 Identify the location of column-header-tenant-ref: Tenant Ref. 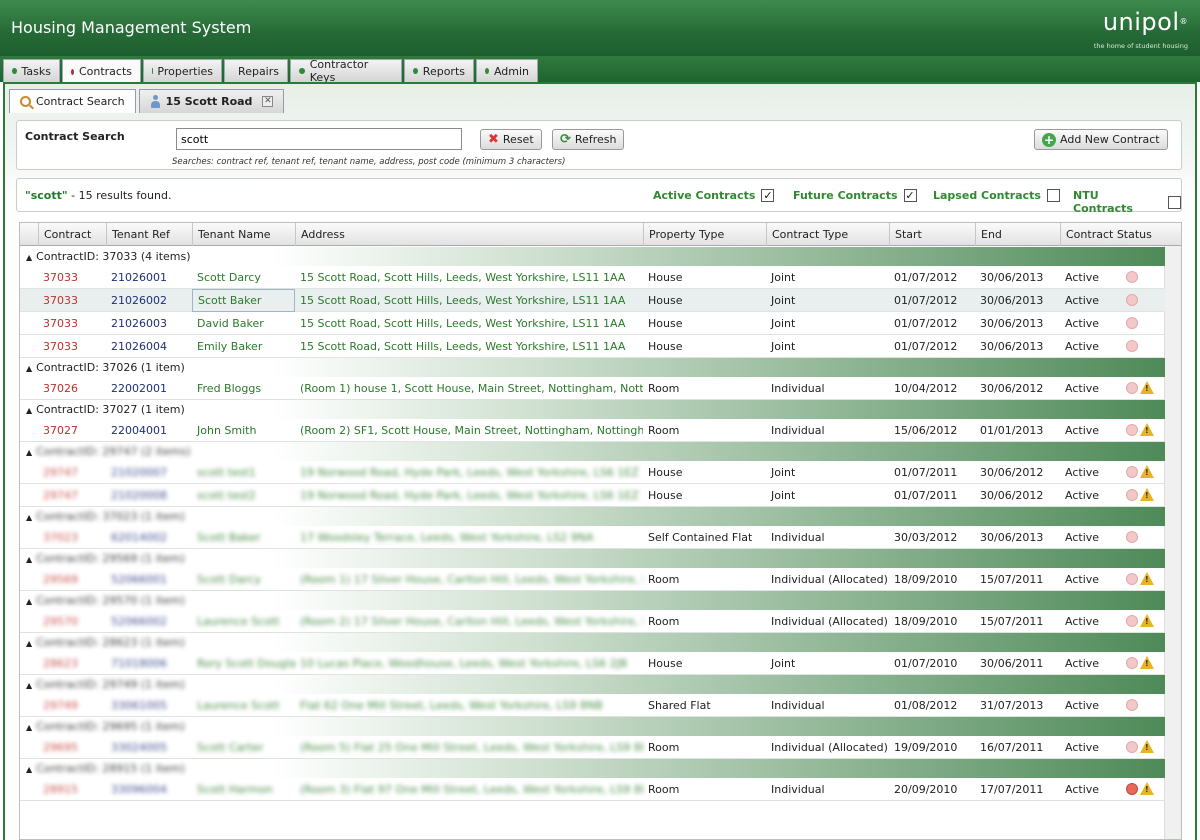
(149, 234).